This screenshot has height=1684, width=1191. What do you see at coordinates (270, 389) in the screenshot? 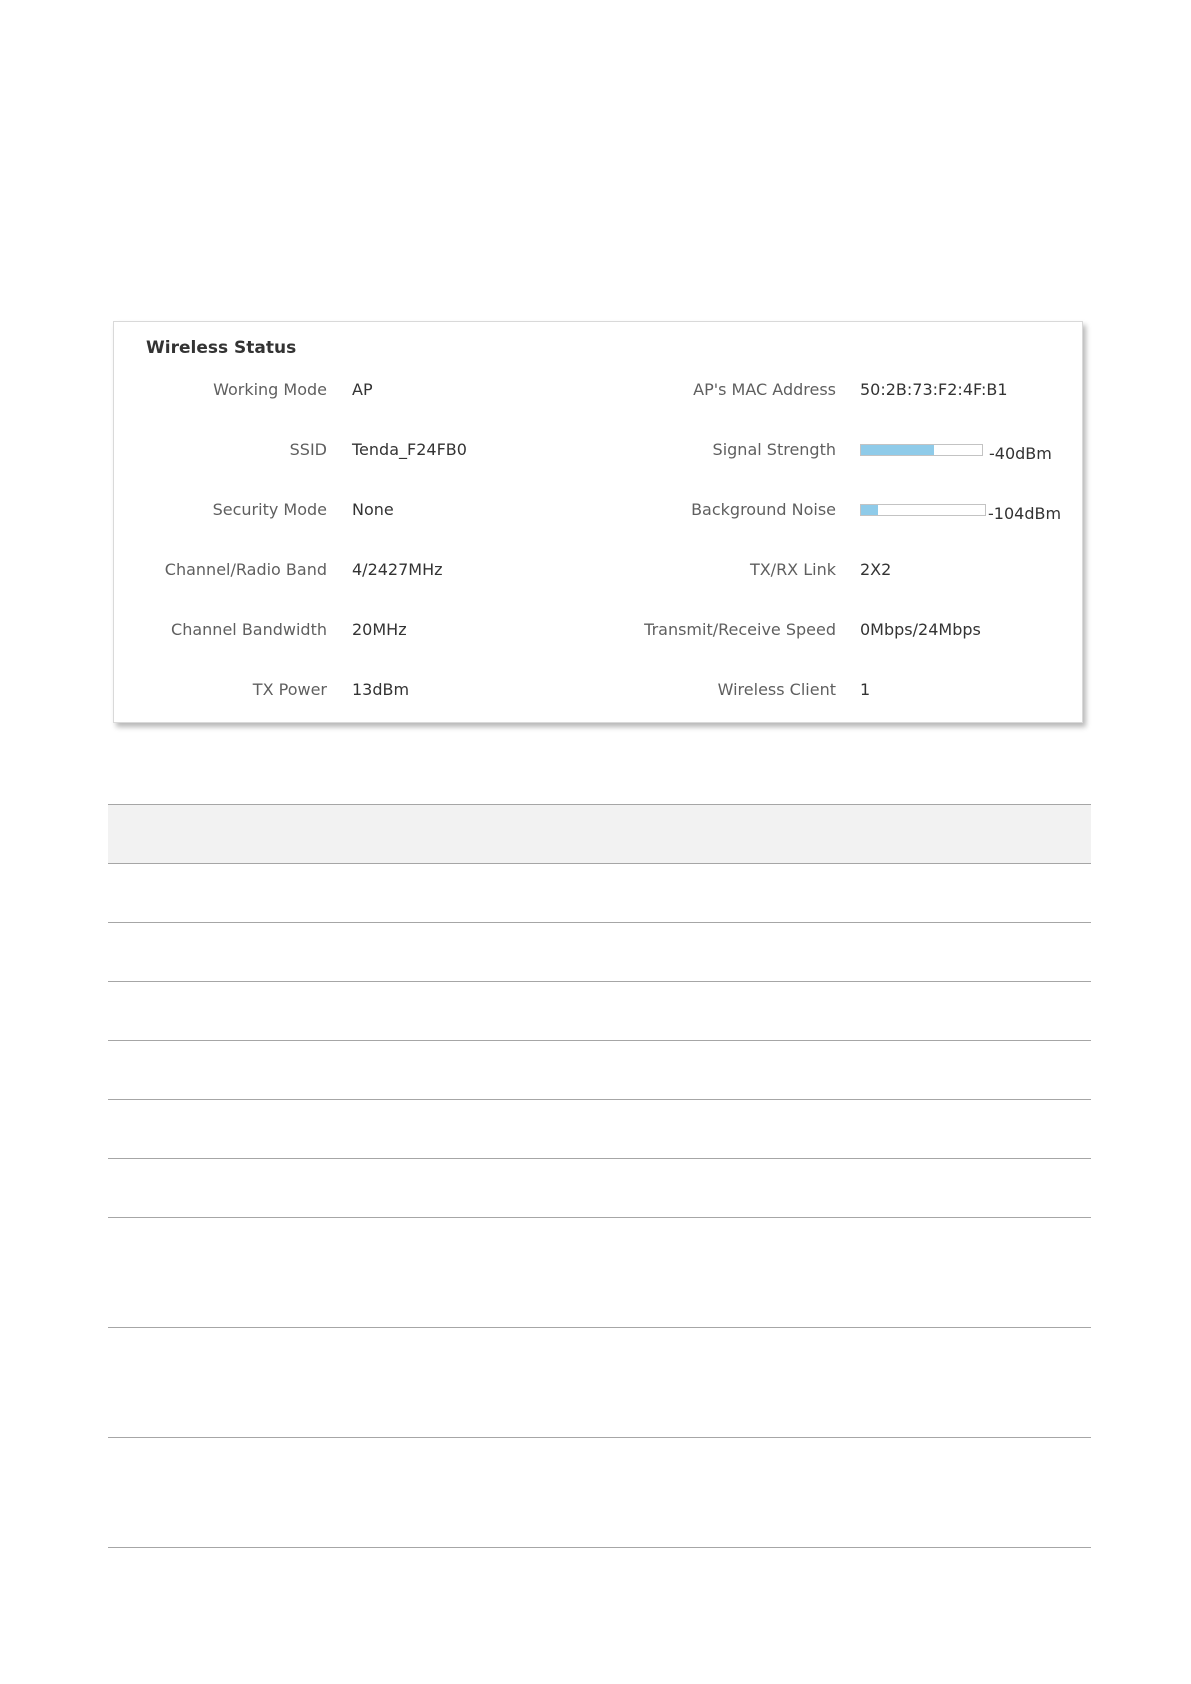
I see `working-mode-label: Working Mode` at bounding box center [270, 389].